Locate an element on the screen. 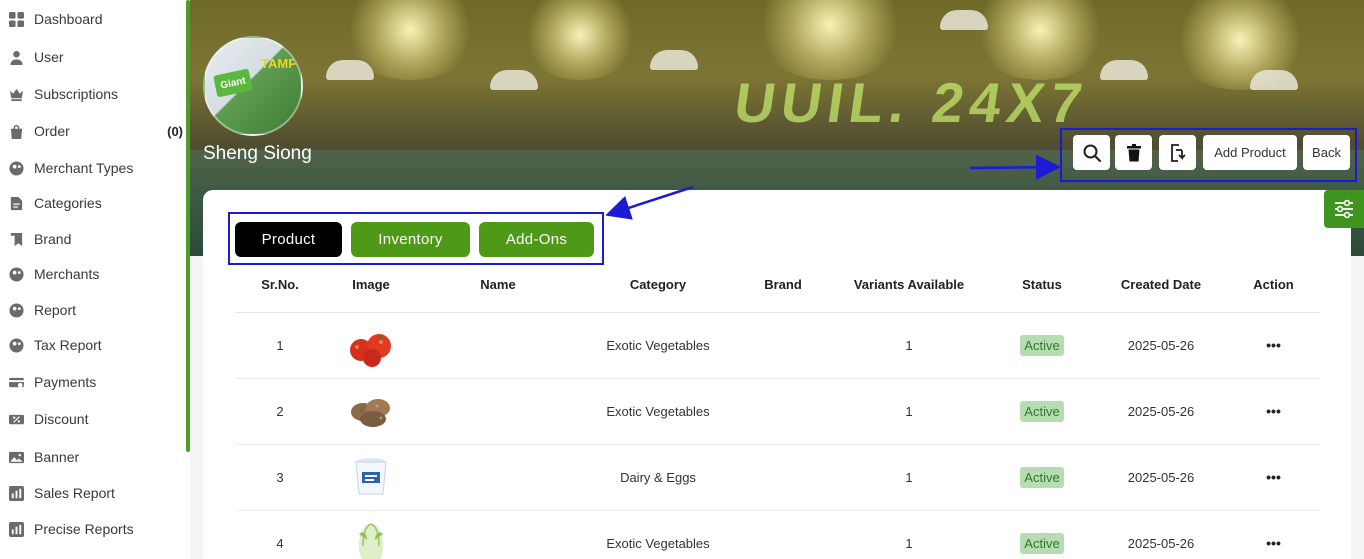  sidebar-item-label: Tax Report is located at coordinates (68, 345).